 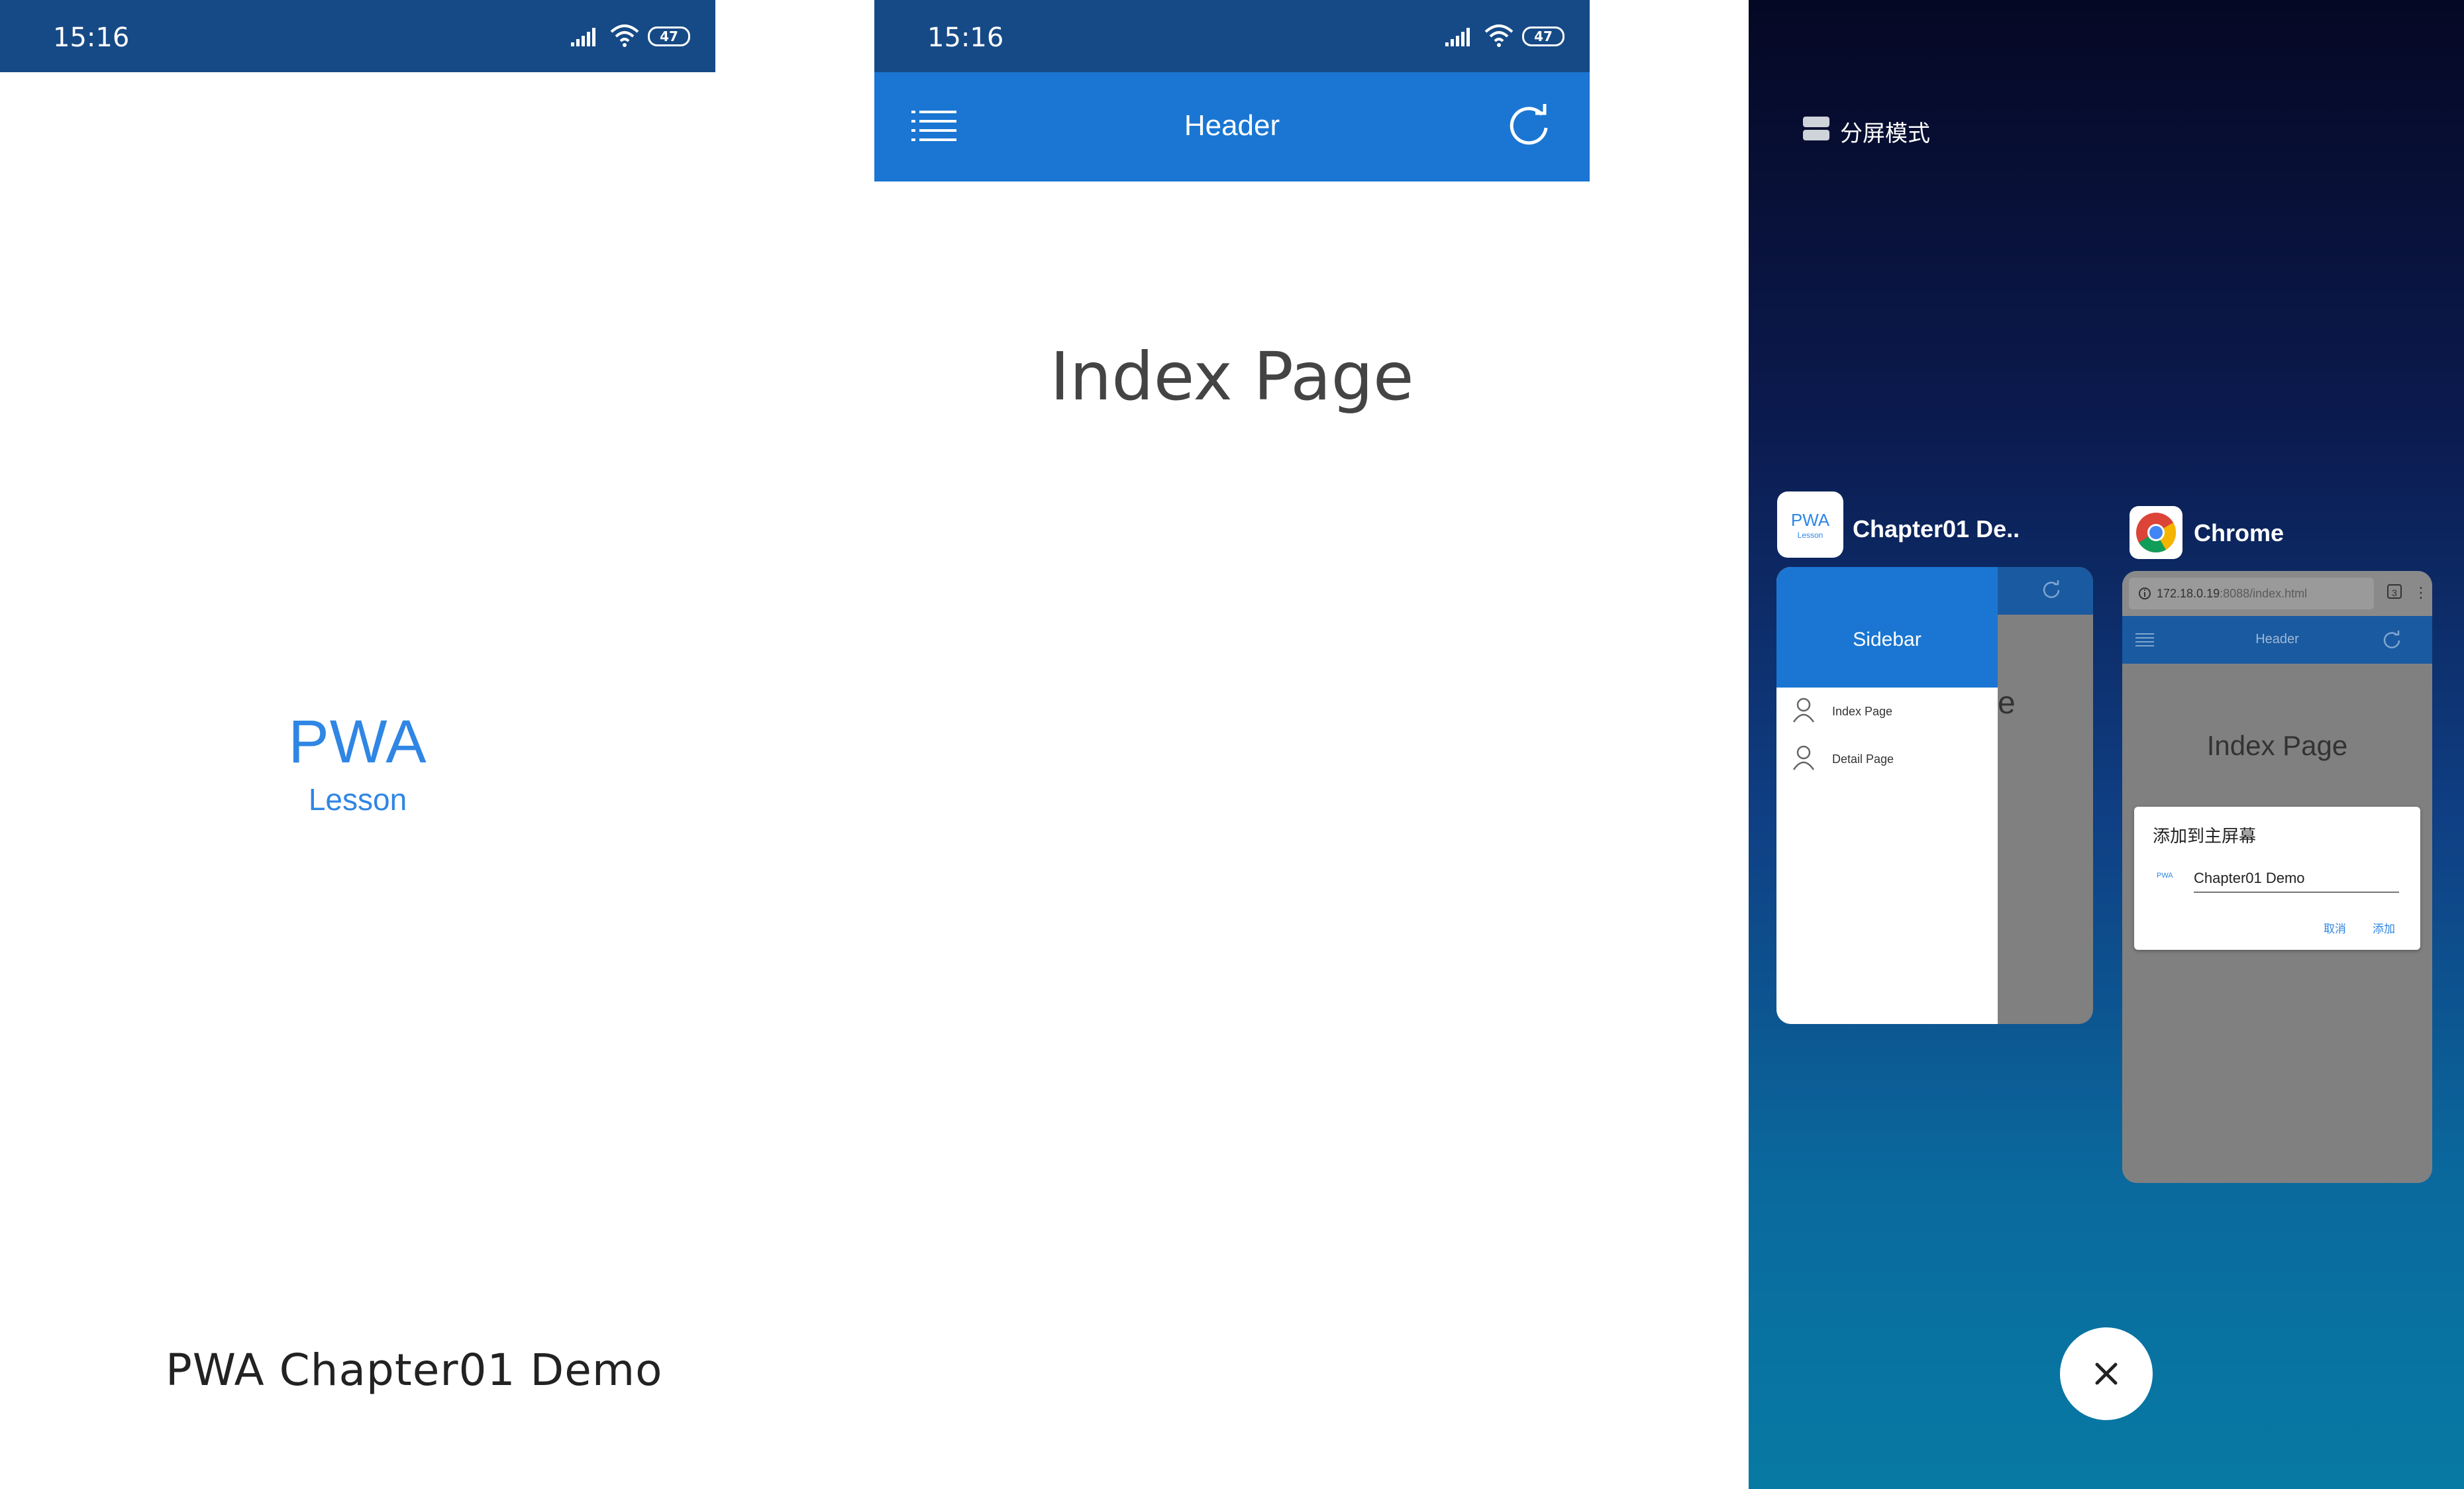 I want to click on browser-url-bar: 172.18.0.19:8088/index.html 3 ⋮, so click(x=2277, y=593).